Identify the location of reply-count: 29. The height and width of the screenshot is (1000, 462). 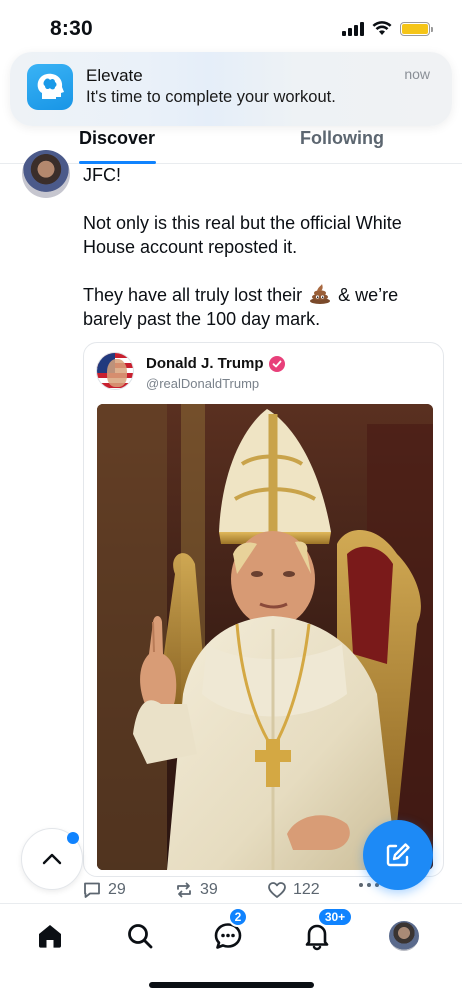
(117, 889).